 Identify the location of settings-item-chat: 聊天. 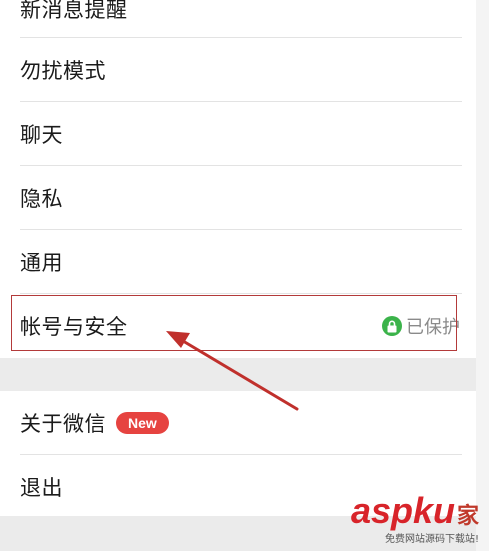
(238, 134).